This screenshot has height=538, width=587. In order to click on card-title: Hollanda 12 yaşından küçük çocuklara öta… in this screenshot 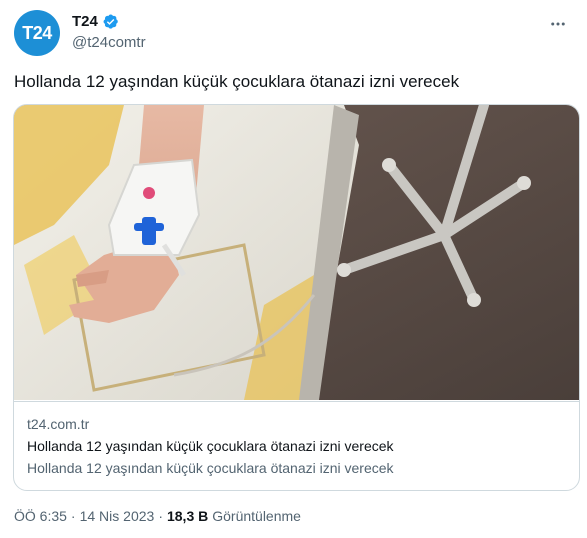, I will do `click(210, 446)`.